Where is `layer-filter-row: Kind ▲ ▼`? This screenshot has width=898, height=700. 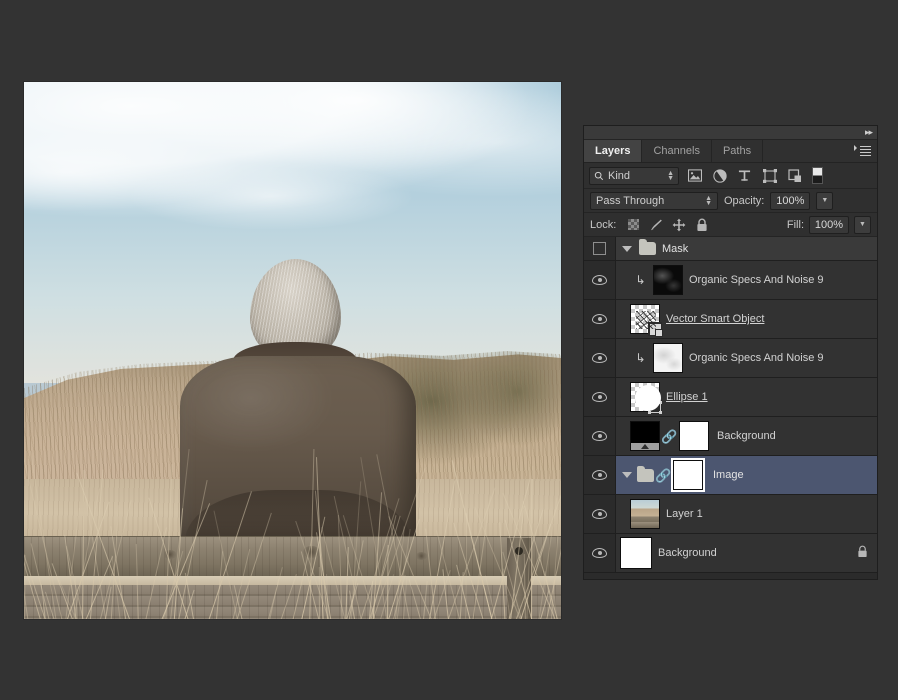
layer-filter-row: Kind ▲ ▼ is located at coordinates (730, 176).